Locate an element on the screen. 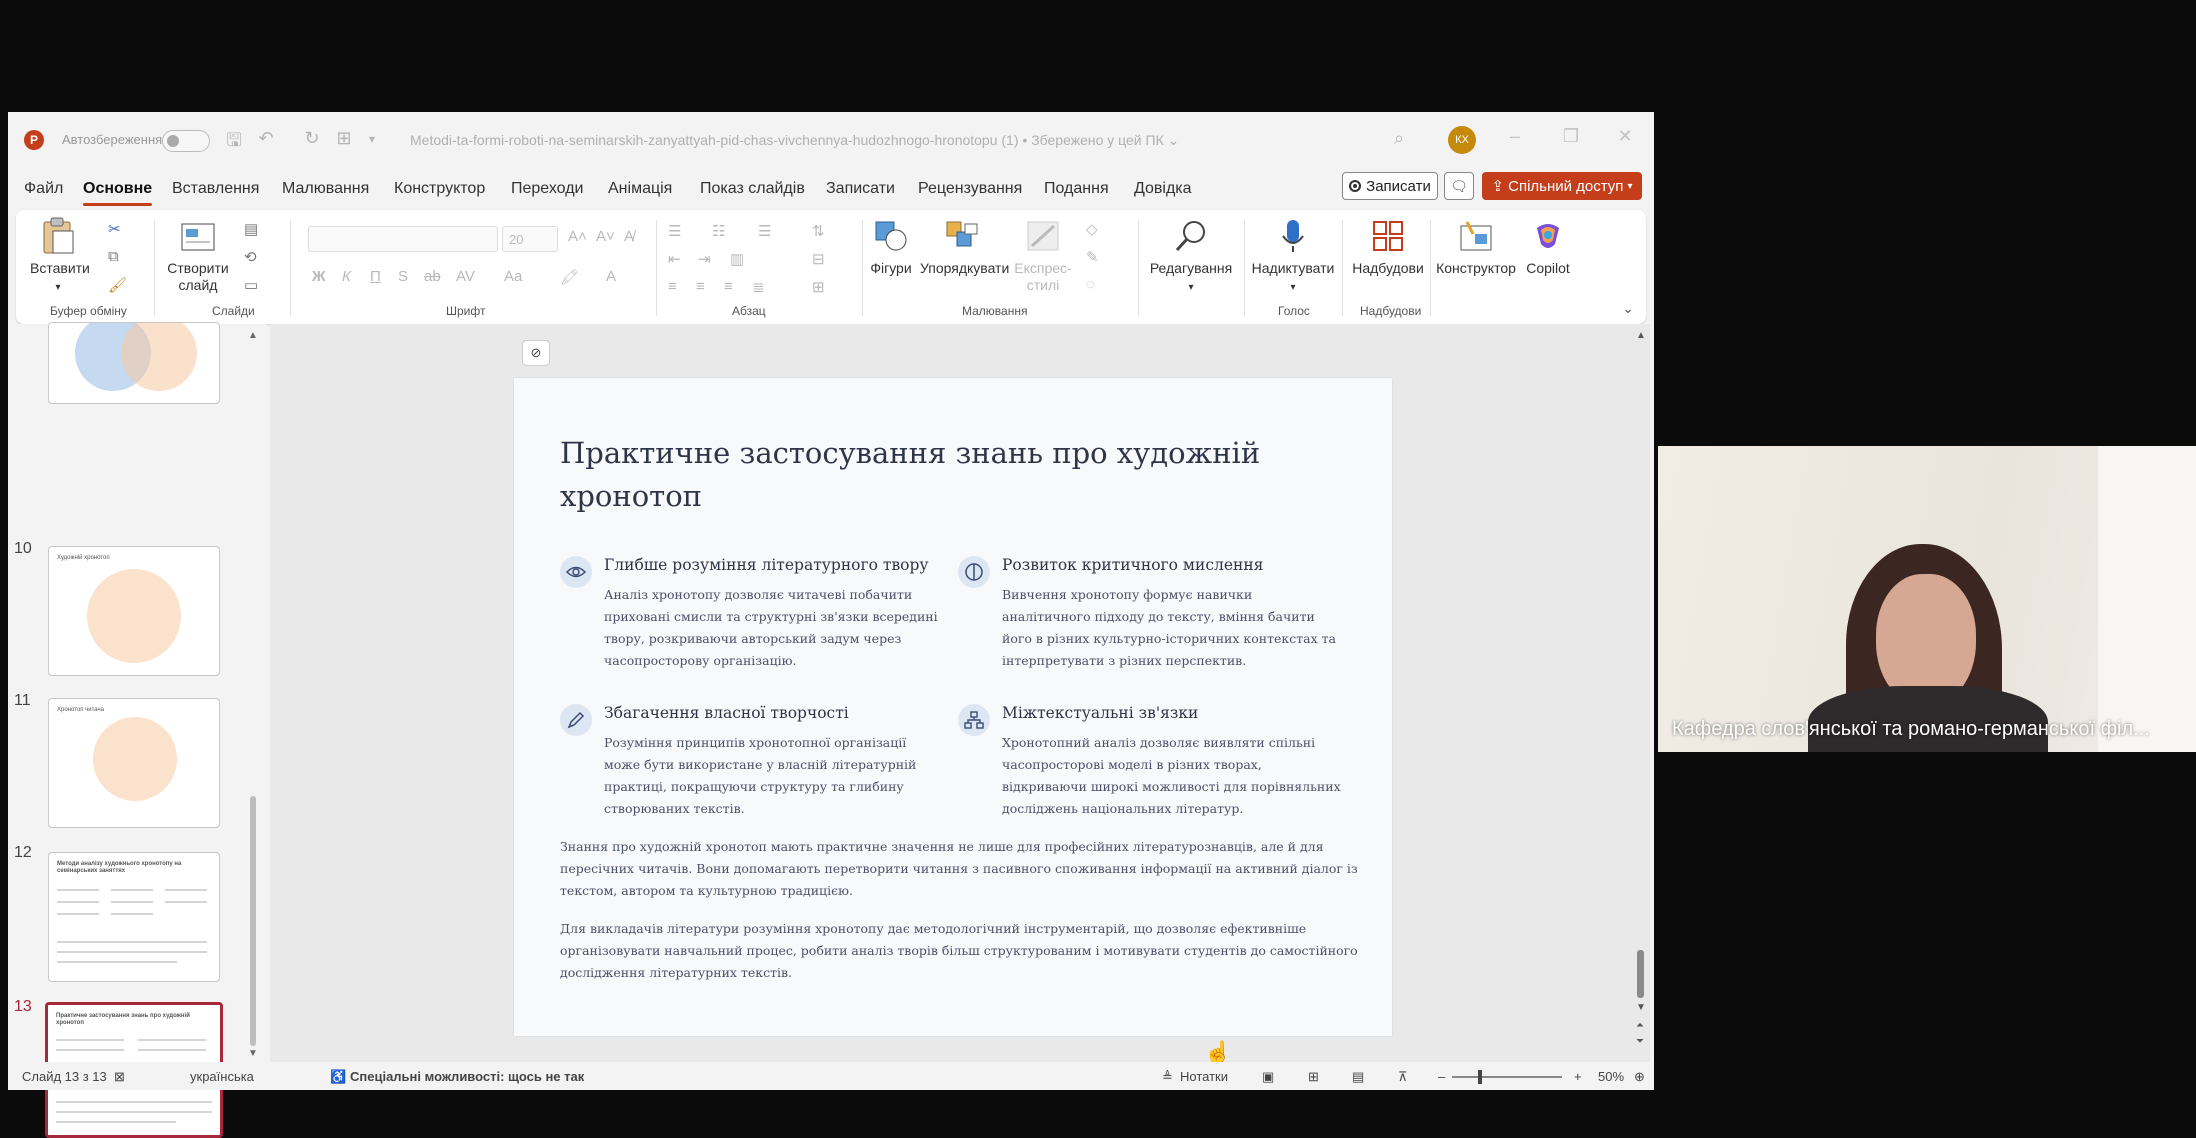 The width and height of the screenshot is (2196, 1138). numbering-icon: ☷ is located at coordinates (718, 231).